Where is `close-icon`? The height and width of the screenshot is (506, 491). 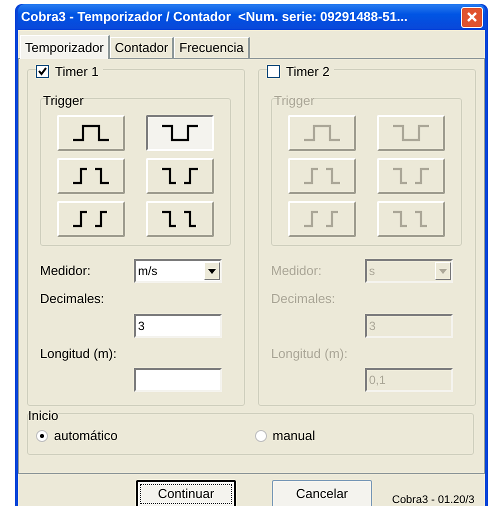 close-icon is located at coordinates (472, 17).